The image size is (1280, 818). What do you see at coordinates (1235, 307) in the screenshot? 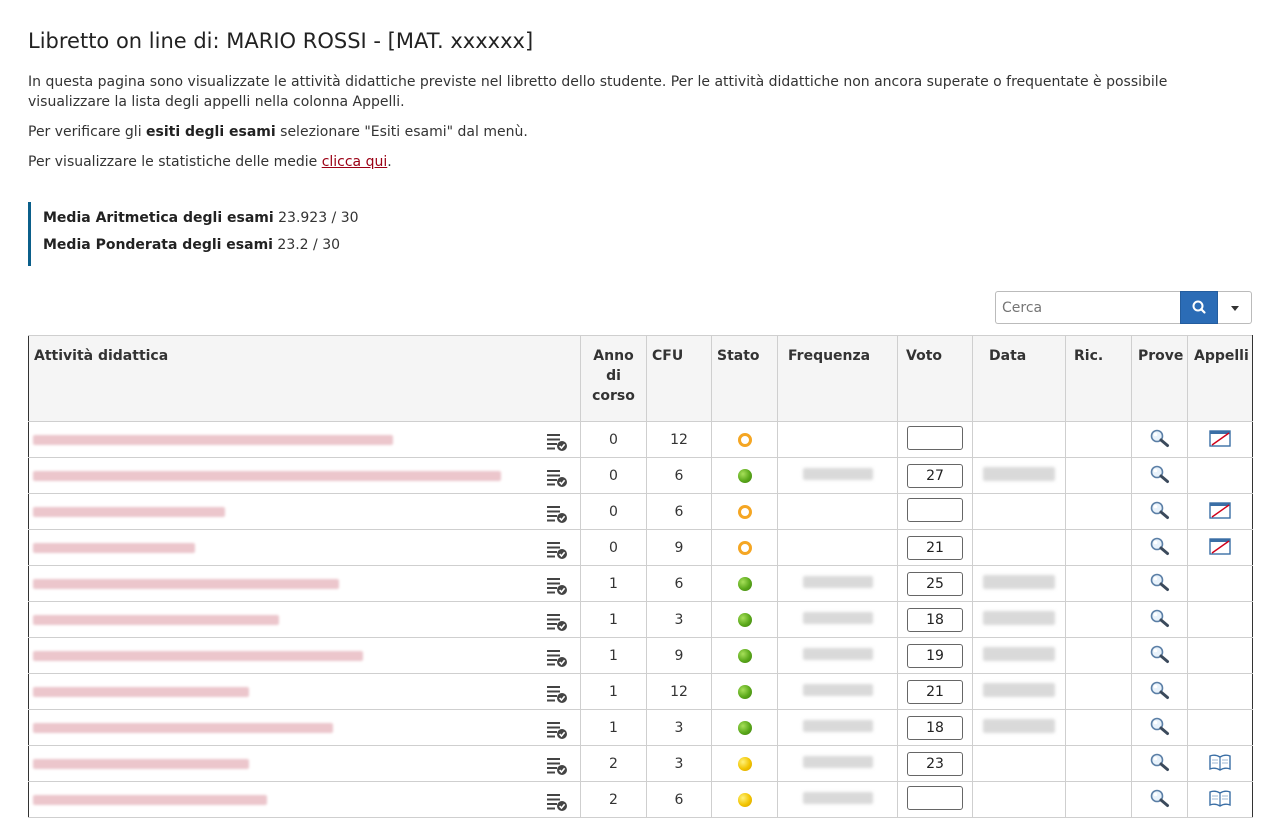
I see `search-options-dropdown` at bounding box center [1235, 307].